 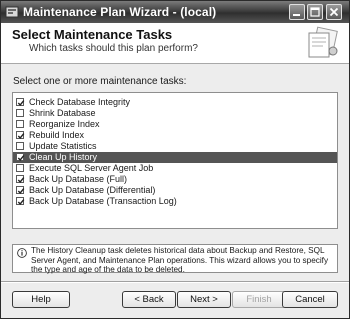 I want to click on task-label: Back Up Database (Differential), so click(x=92, y=190).